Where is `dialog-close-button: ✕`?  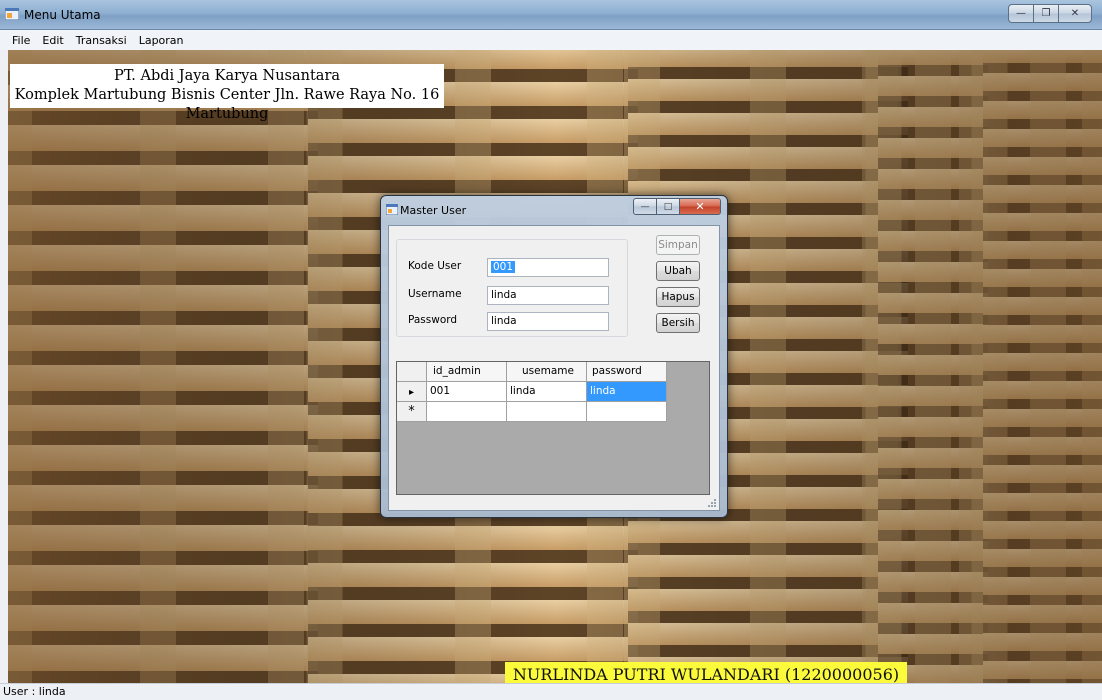
dialog-close-button: ✕ is located at coordinates (700, 206).